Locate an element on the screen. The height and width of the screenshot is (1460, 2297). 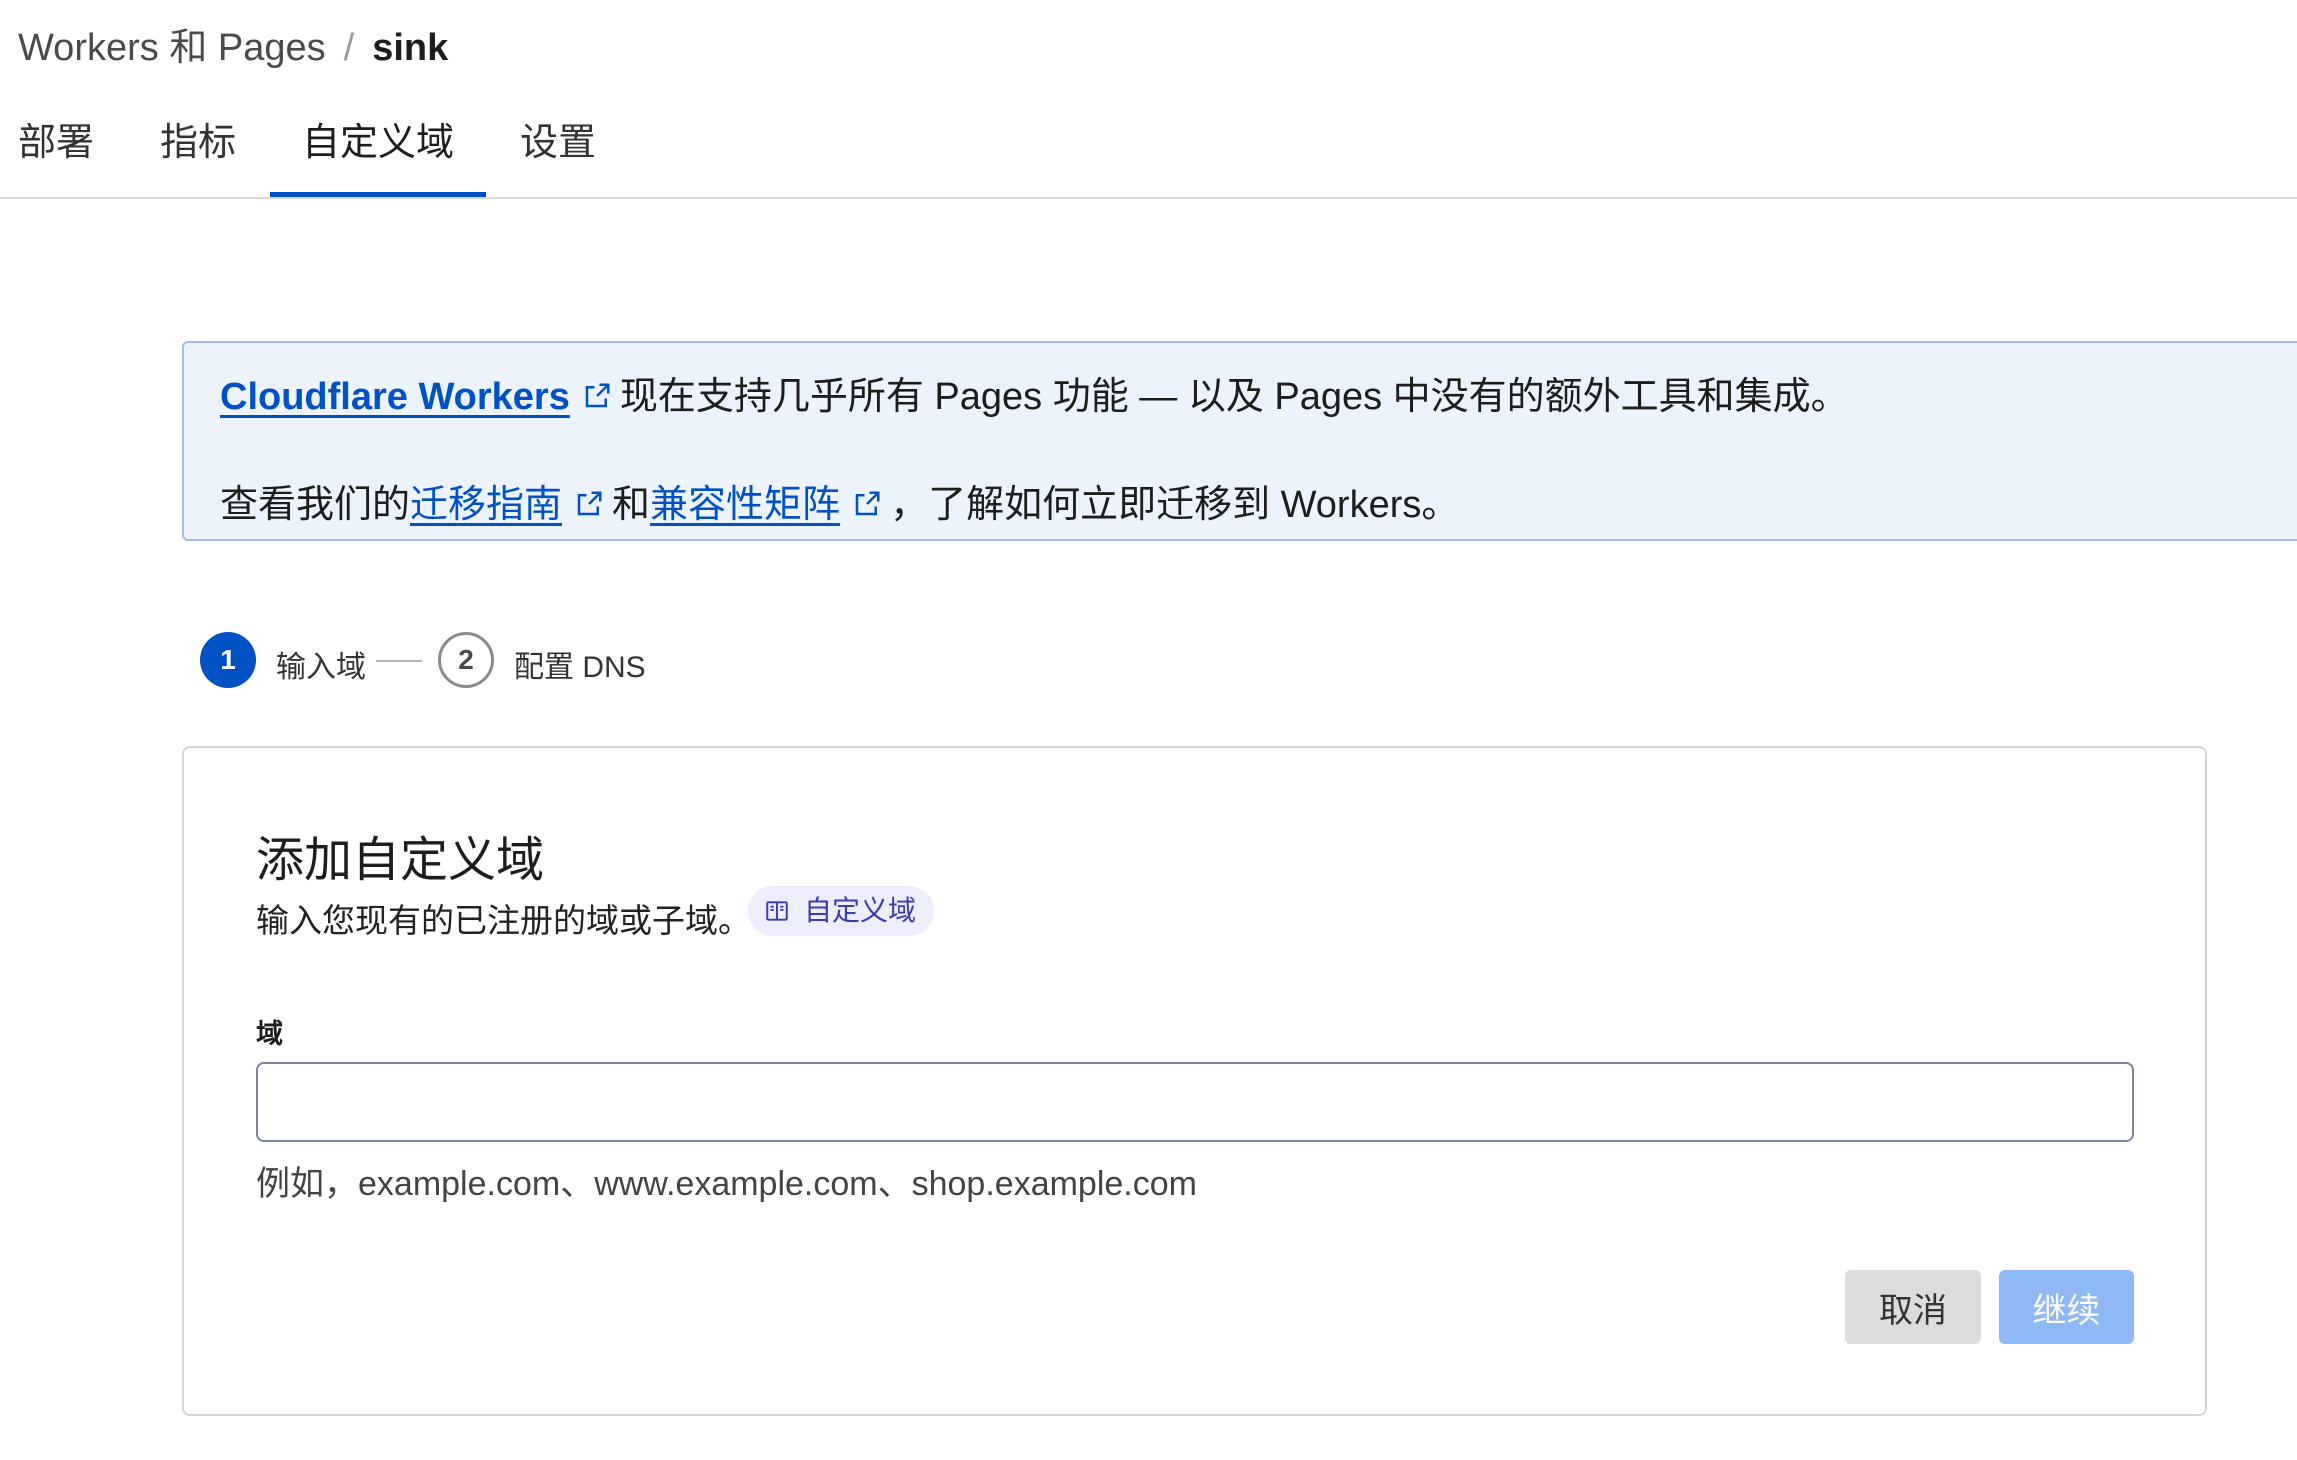
tab-deployments: 部署 is located at coordinates (56, 151).